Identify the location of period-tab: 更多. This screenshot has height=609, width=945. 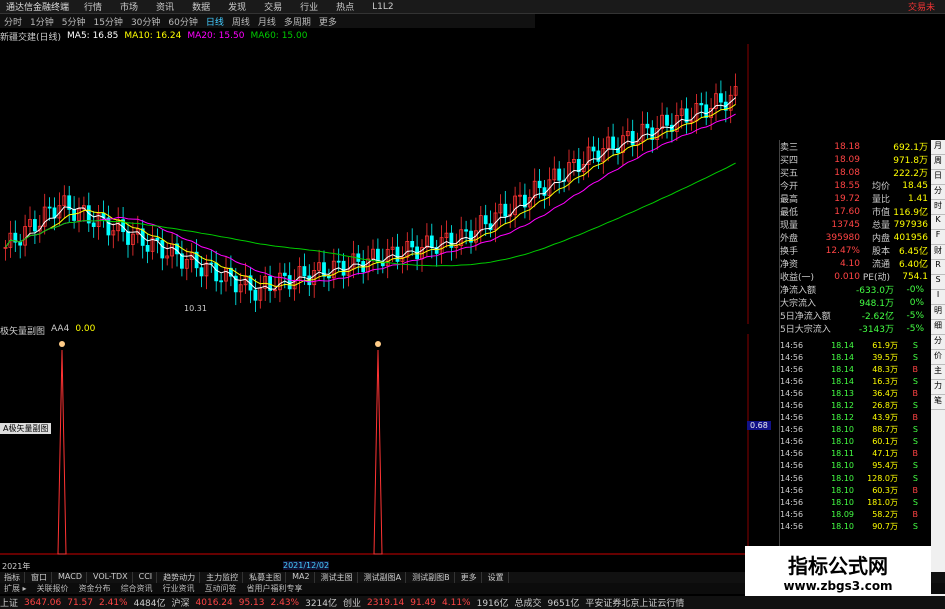
(328, 21).